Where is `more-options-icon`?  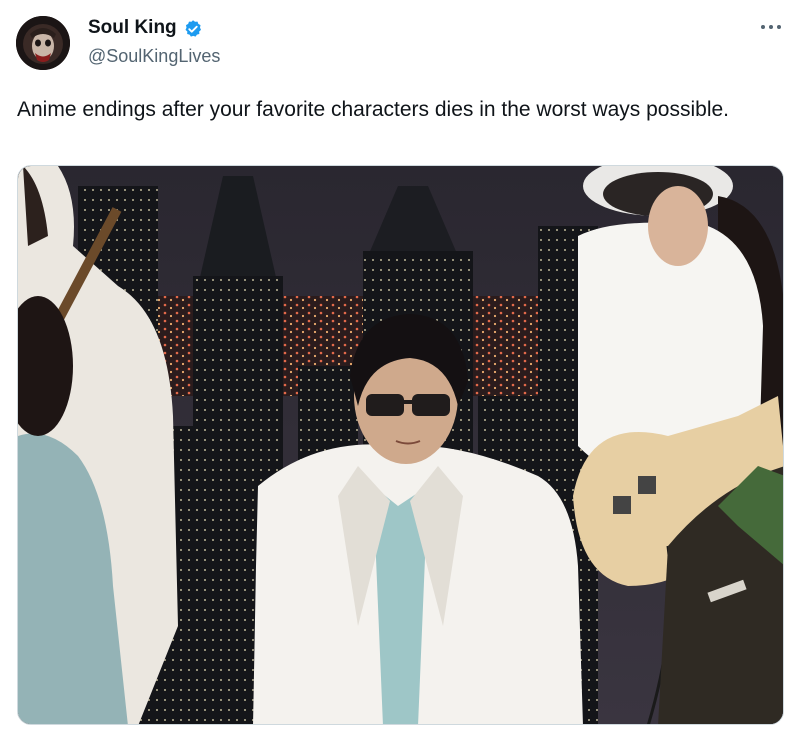
more-options-icon is located at coordinates (771, 27).